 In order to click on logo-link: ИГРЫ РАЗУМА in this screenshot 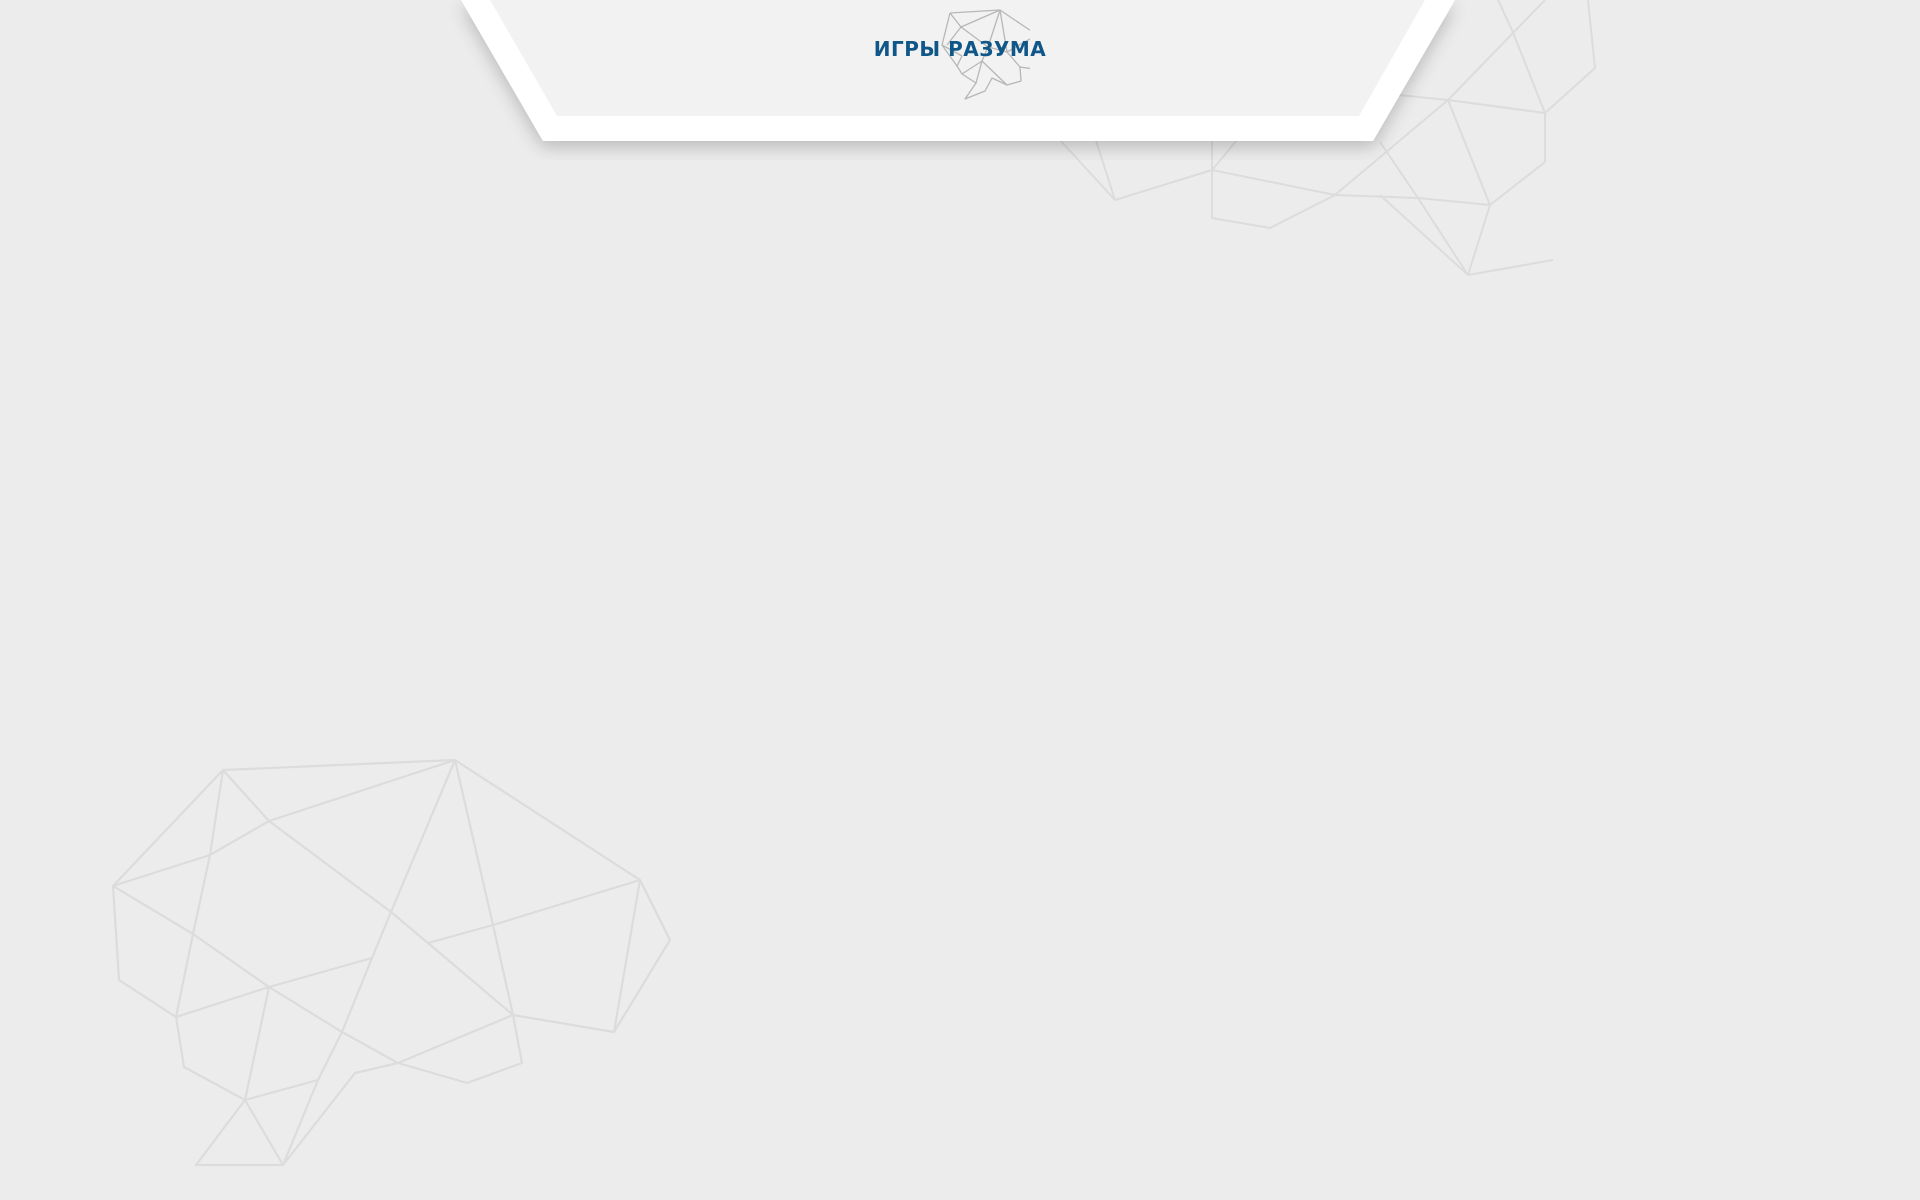, I will do `click(960, 56)`.